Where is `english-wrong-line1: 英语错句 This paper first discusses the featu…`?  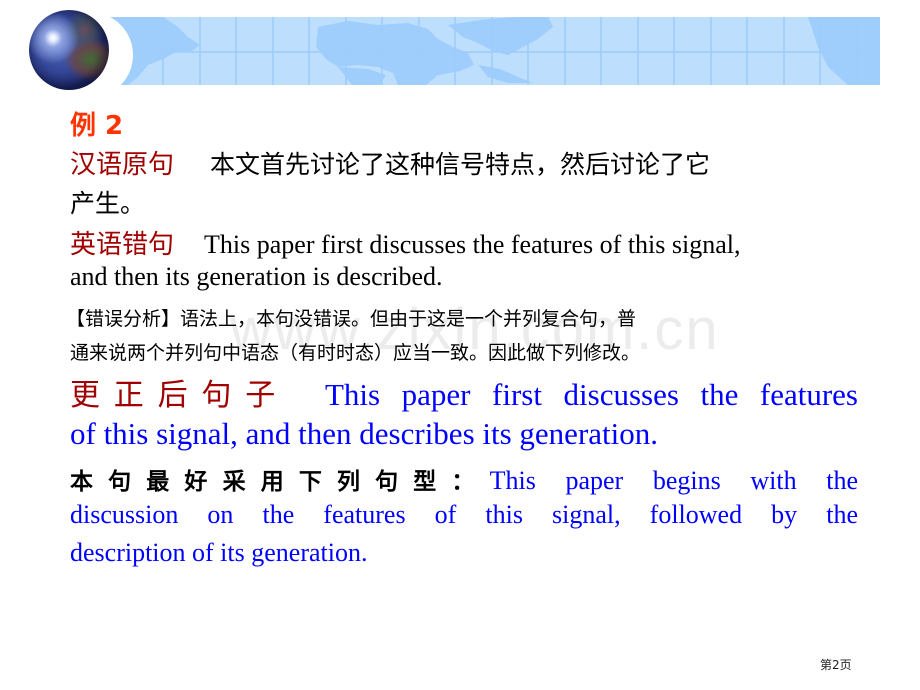 english-wrong-line1: 英语错句 This paper first discusses the featu… is located at coordinates (405, 242).